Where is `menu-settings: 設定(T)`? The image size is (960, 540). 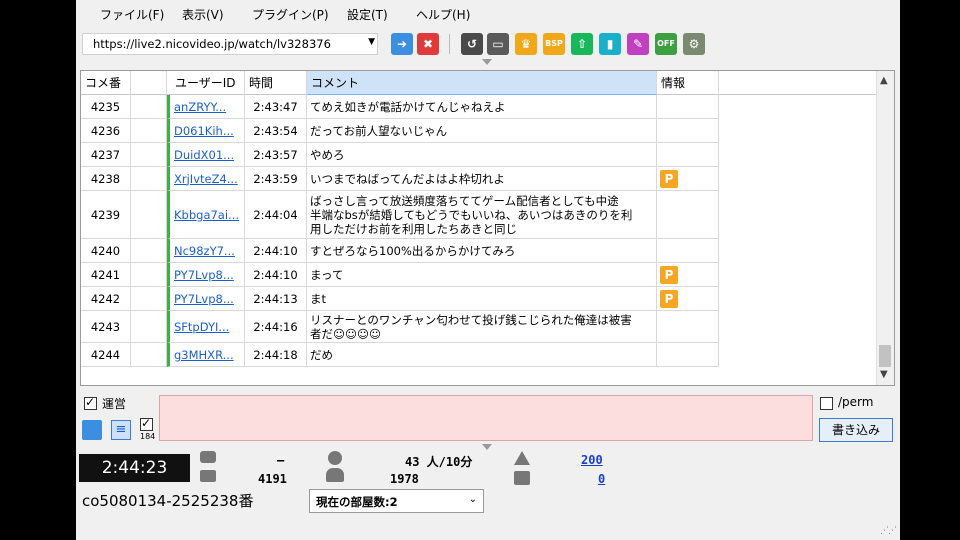 menu-settings: 設定(T) is located at coordinates (367, 14).